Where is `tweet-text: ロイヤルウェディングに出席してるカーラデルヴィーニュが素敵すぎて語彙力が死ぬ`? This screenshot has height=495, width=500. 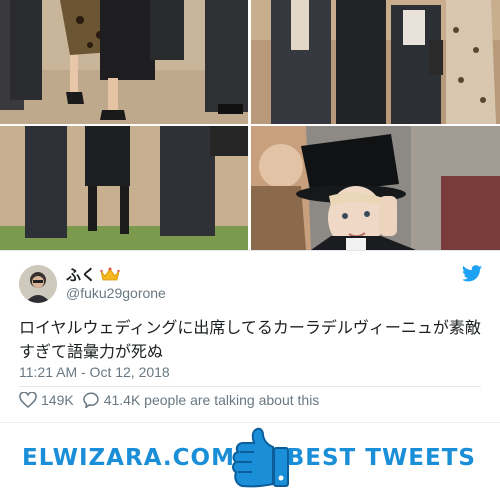
tweet-text: ロイヤルウェディングに出席してるカーラデルヴィーニュが素敵すぎて語彙力が死ぬ is located at coordinates (250, 339).